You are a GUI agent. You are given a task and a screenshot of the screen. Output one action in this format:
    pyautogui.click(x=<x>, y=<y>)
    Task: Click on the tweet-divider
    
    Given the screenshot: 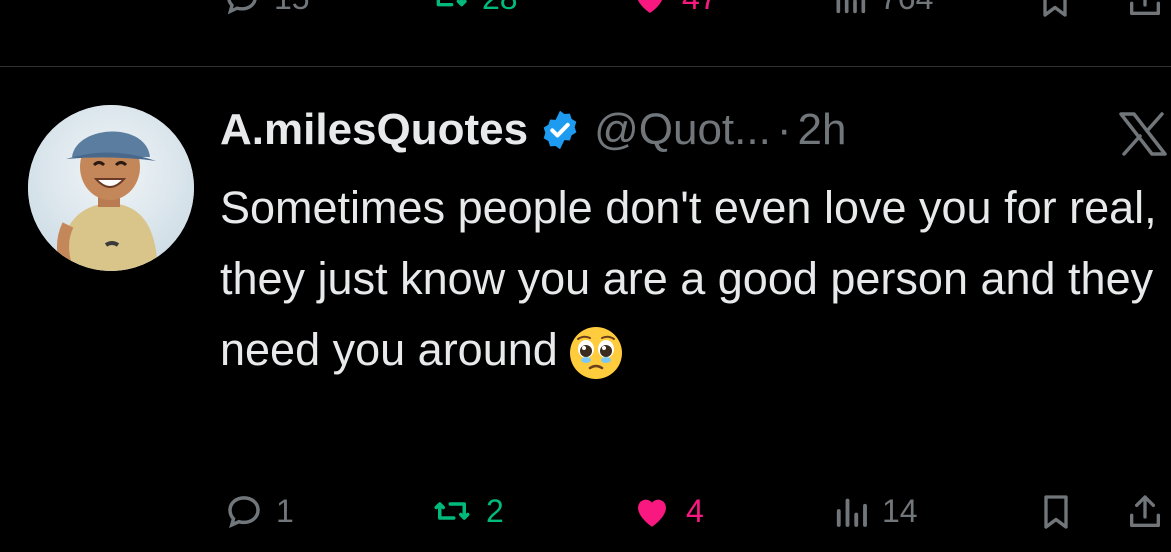 What is the action you would take?
    pyautogui.click(x=585, y=66)
    